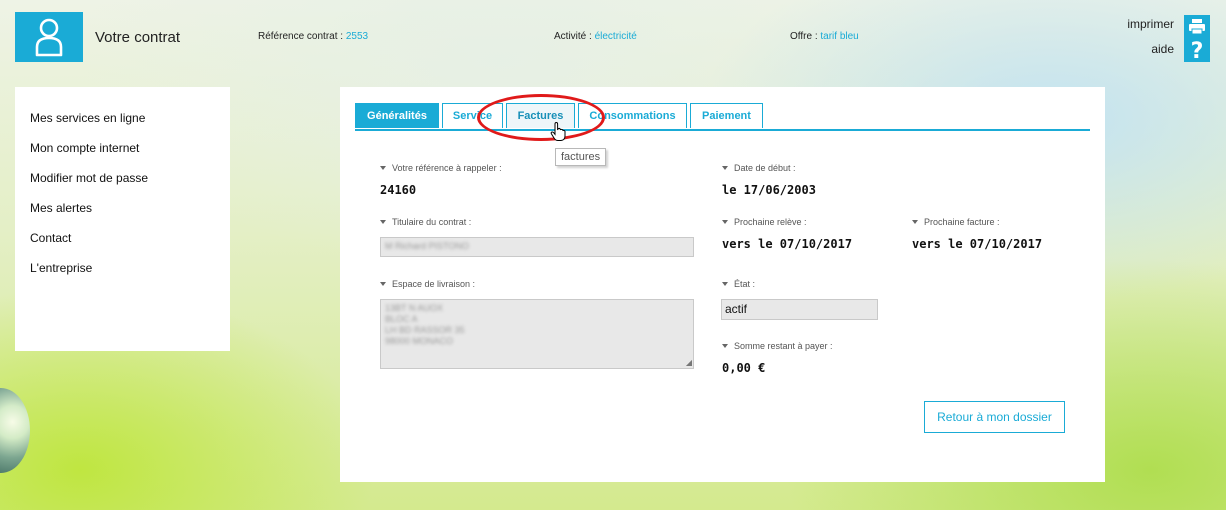 This screenshot has height=510, width=1226. What do you see at coordinates (558, 131) in the screenshot?
I see `hand-cursor-icon` at bounding box center [558, 131].